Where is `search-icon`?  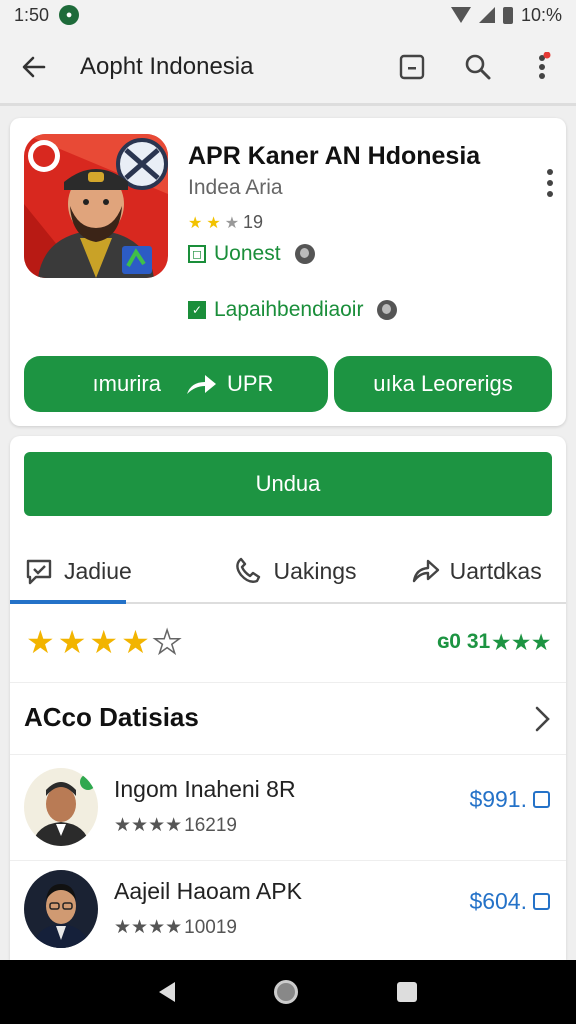
search-icon is located at coordinates (478, 66).